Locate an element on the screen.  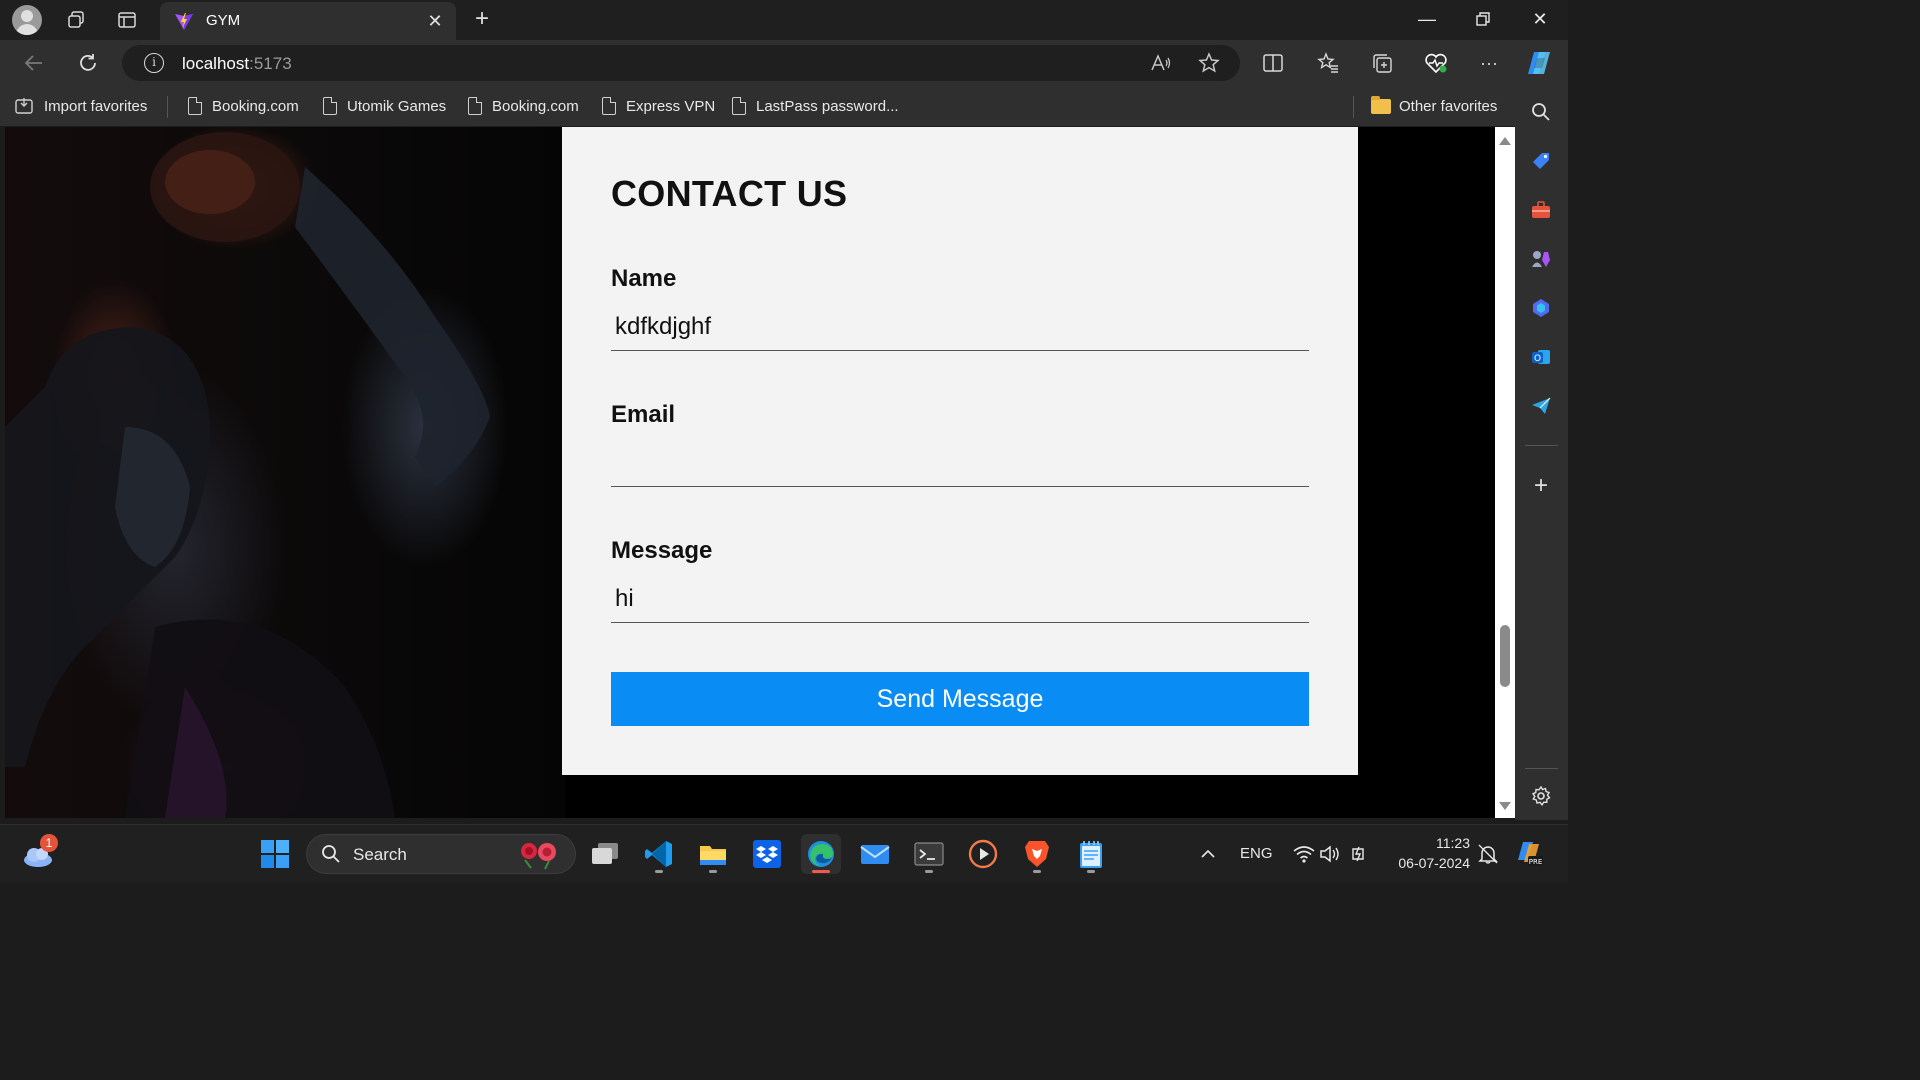
language-indicator: ENG is located at coordinates (1256, 853).